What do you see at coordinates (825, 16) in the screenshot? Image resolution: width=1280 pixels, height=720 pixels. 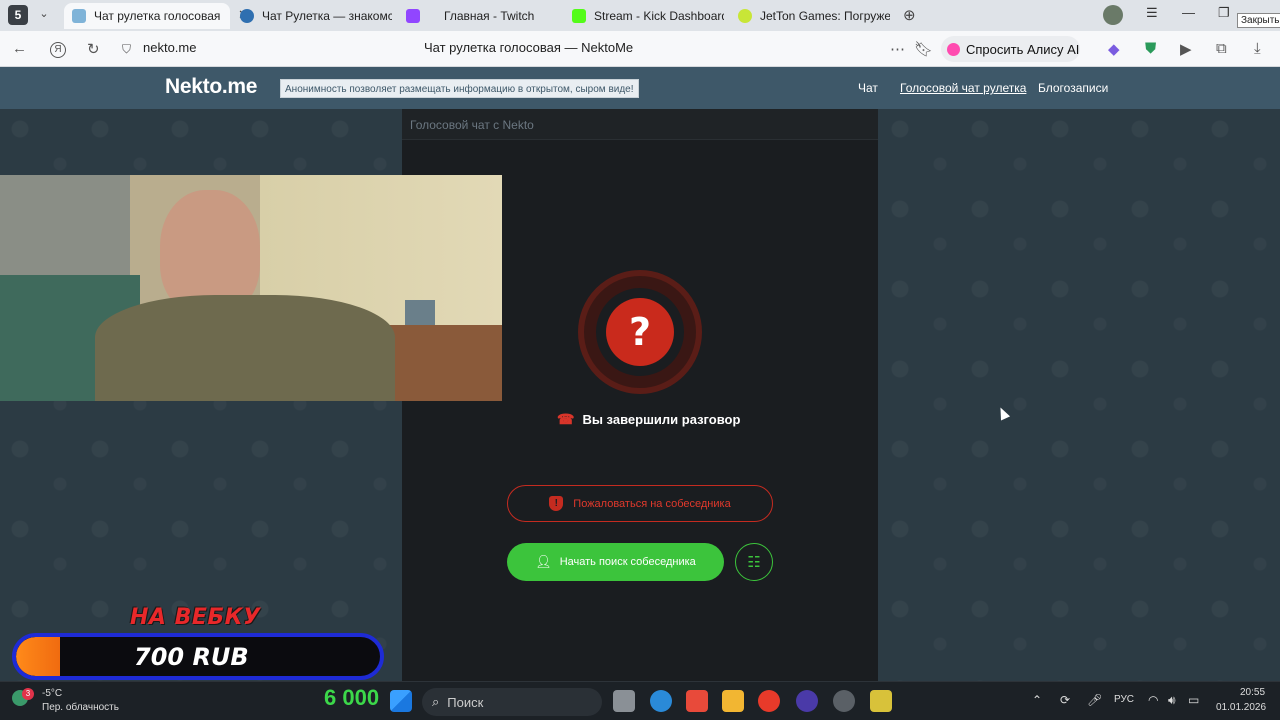 I see `tab-label: JetTon Games: Погружен` at bounding box center [825, 16].